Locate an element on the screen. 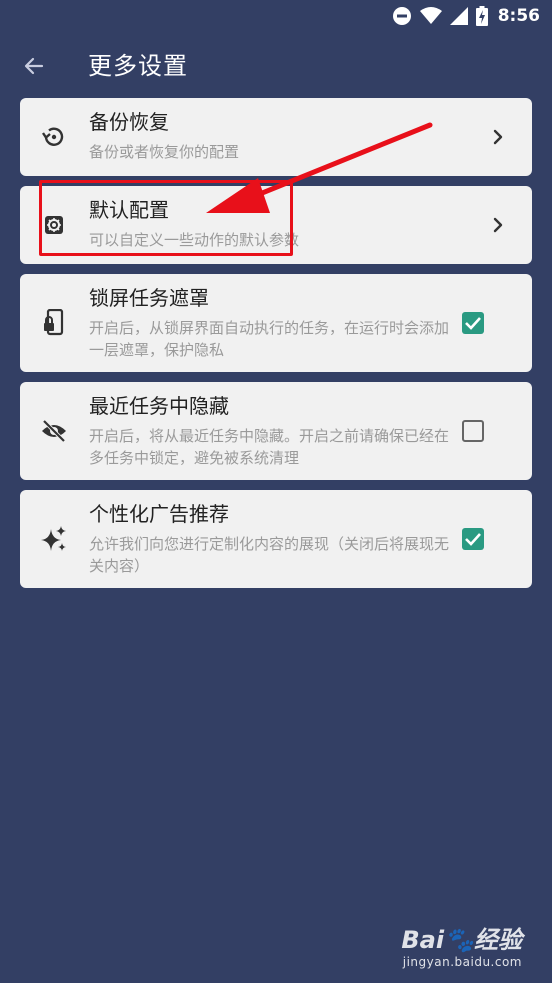 The image size is (552, 983). watermark-url: jingyan.baidu.com is located at coordinates (462, 962).